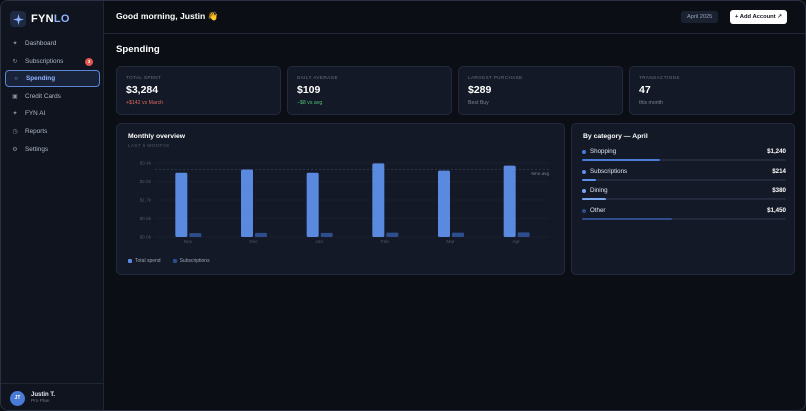 This screenshot has width=806, height=411. I want to click on sidebar-item-subscriptions: ↻ Subscriptions 3, so click(52, 61).